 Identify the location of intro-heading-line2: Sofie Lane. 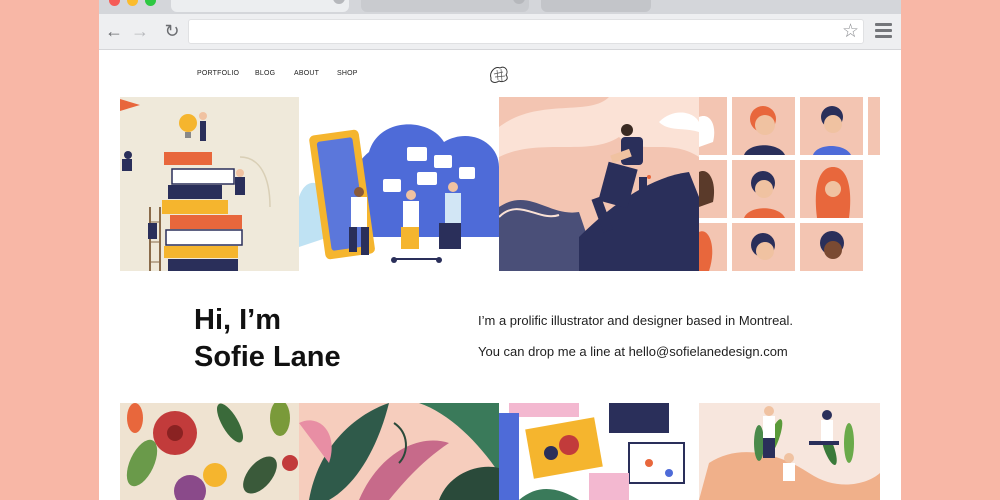
(267, 357).